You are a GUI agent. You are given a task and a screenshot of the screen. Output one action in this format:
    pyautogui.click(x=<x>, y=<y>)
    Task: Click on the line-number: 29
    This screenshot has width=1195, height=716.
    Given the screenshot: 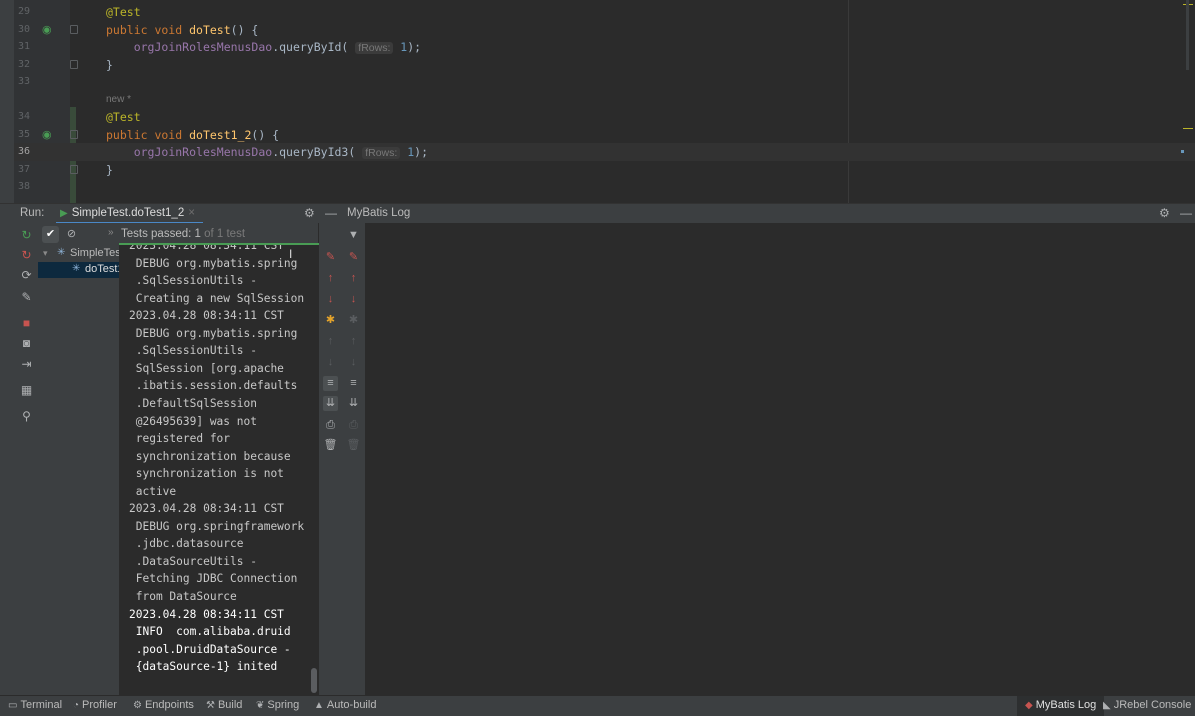 What is the action you would take?
    pyautogui.click(x=22, y=11)
    